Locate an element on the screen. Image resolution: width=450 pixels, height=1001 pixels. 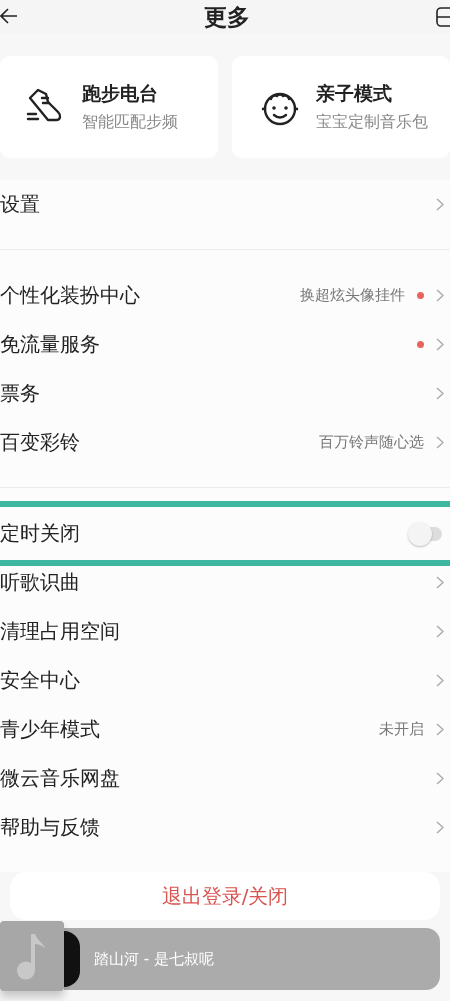
row-label: 个性化装扮中心 is located at coordinates (70, 295).